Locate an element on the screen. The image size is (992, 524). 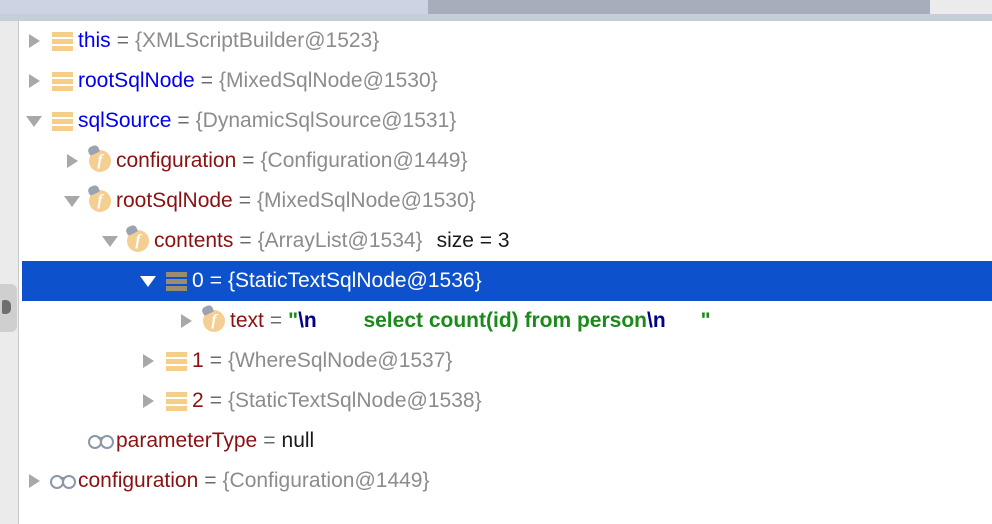
scrollbar-divider is located at coordinates (496, 17).